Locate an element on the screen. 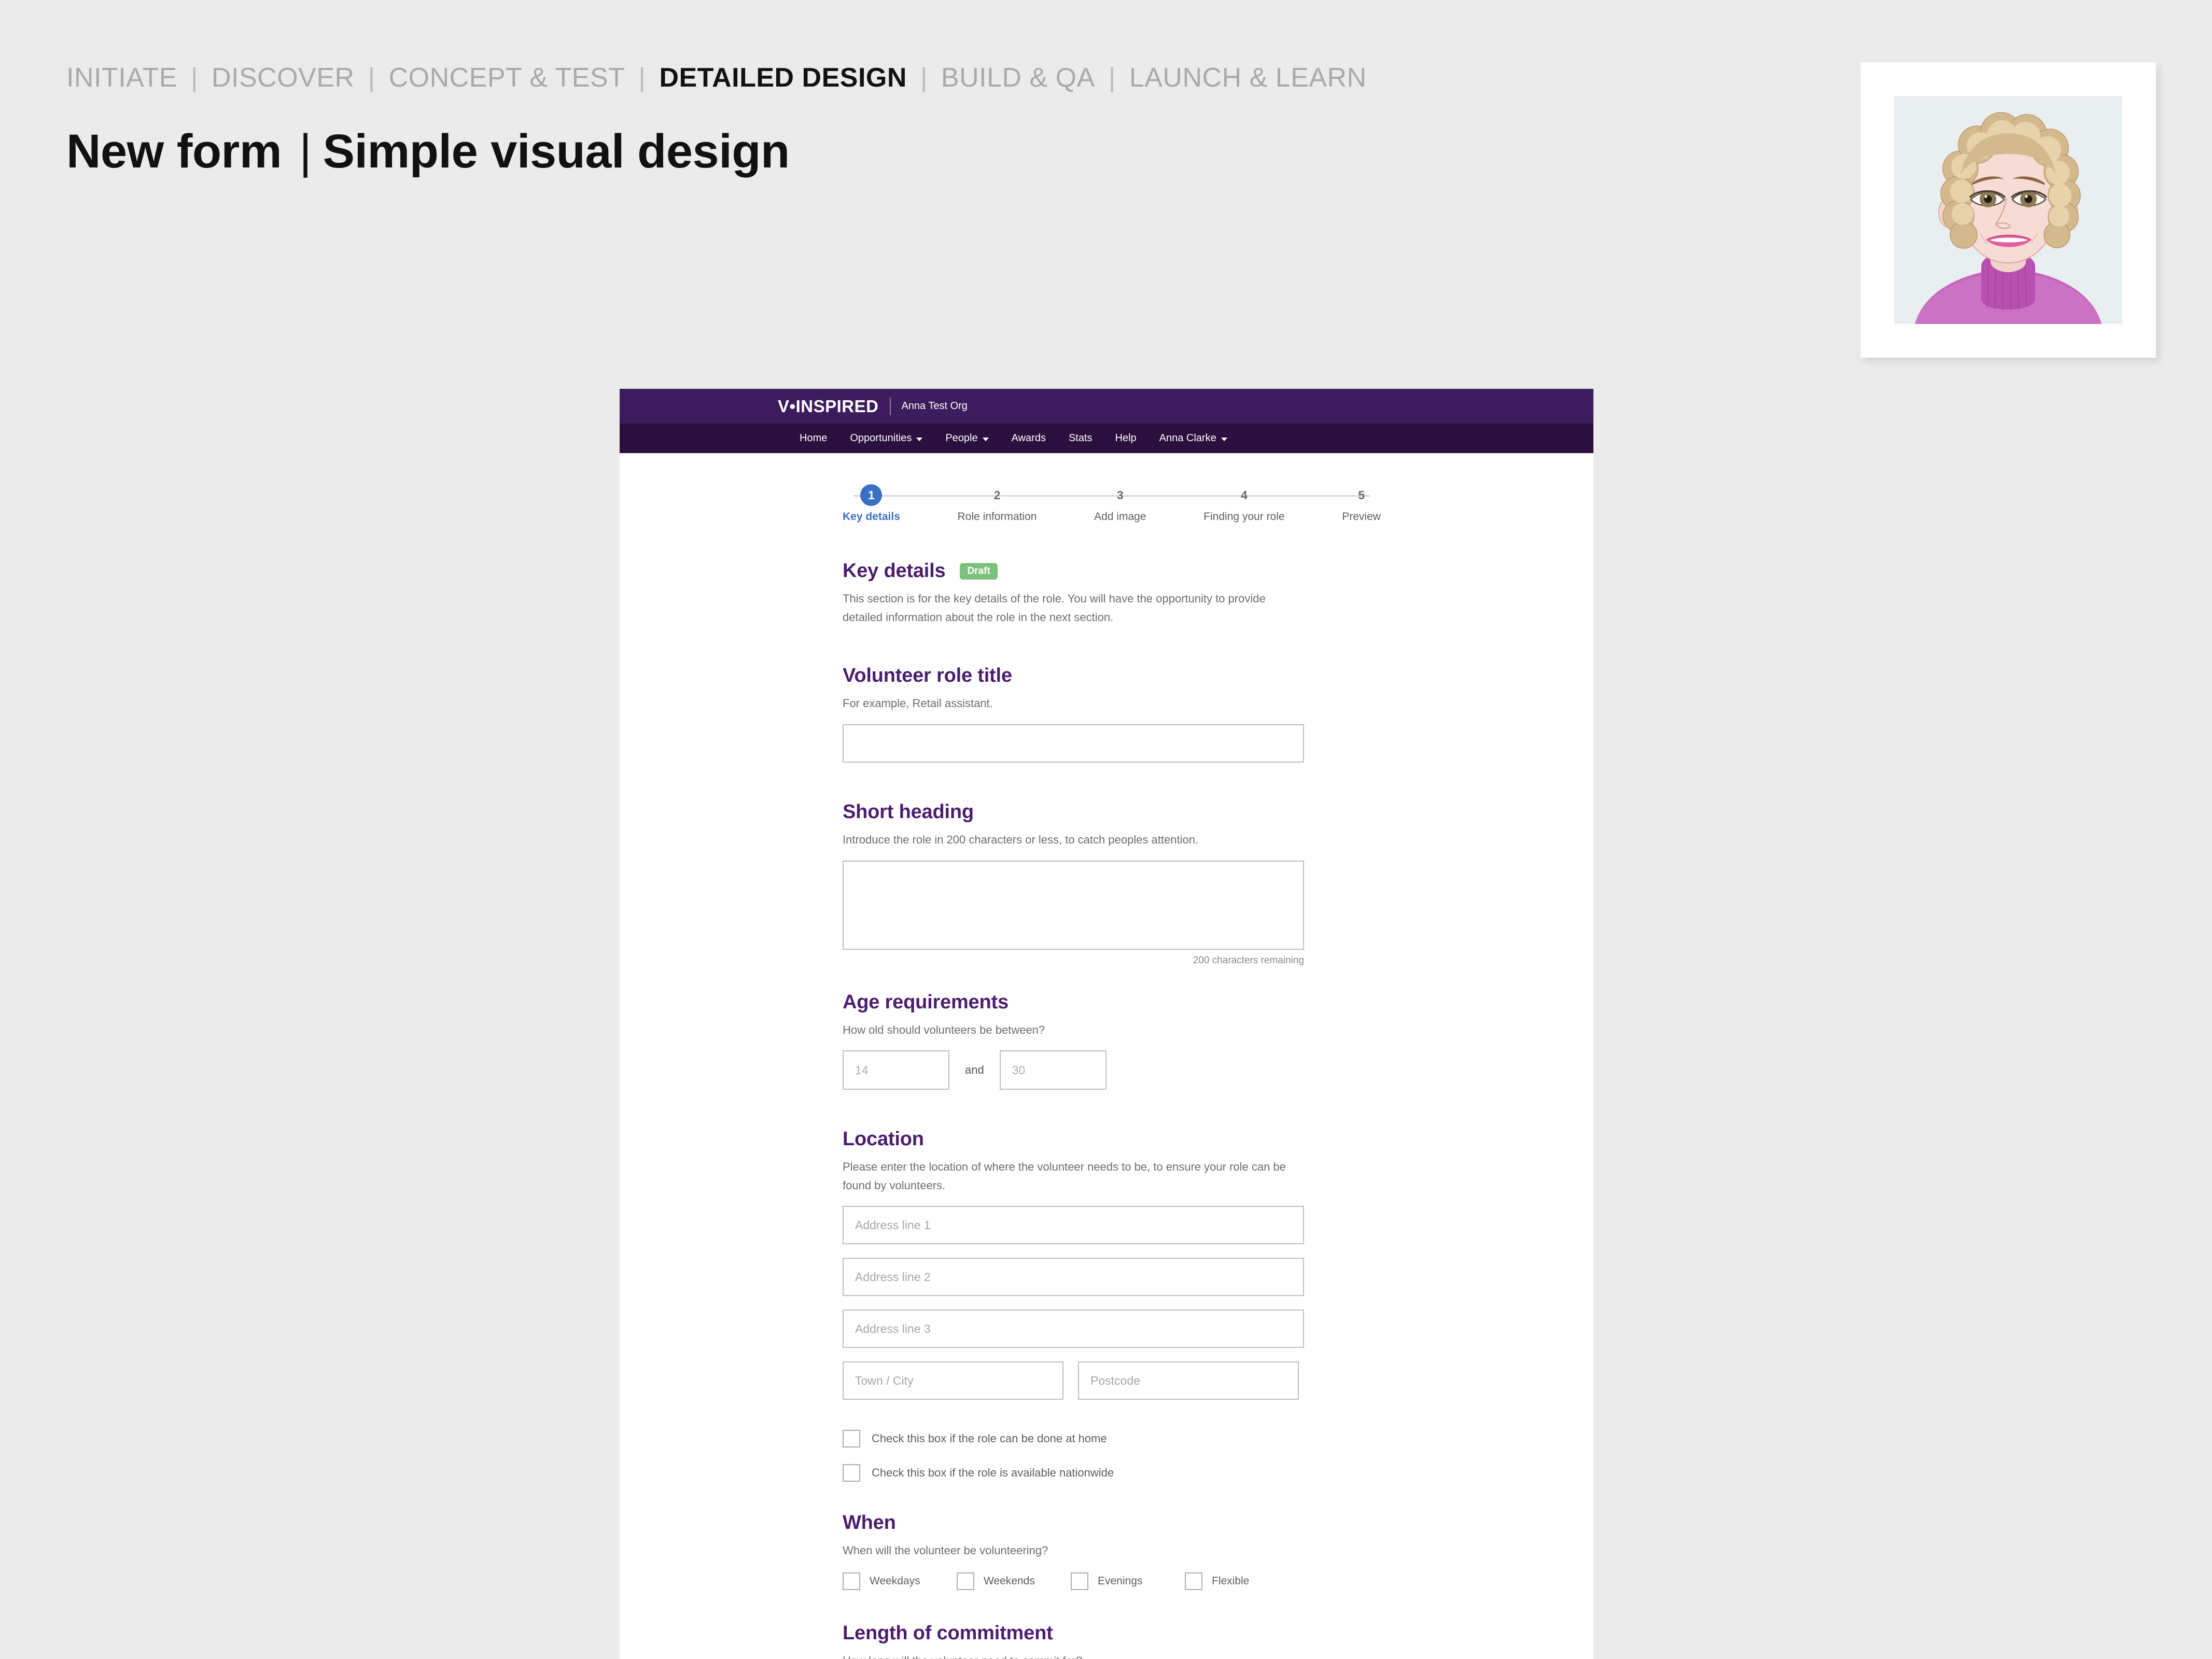  age-minimum-input is located at coordinates (896, 1070).